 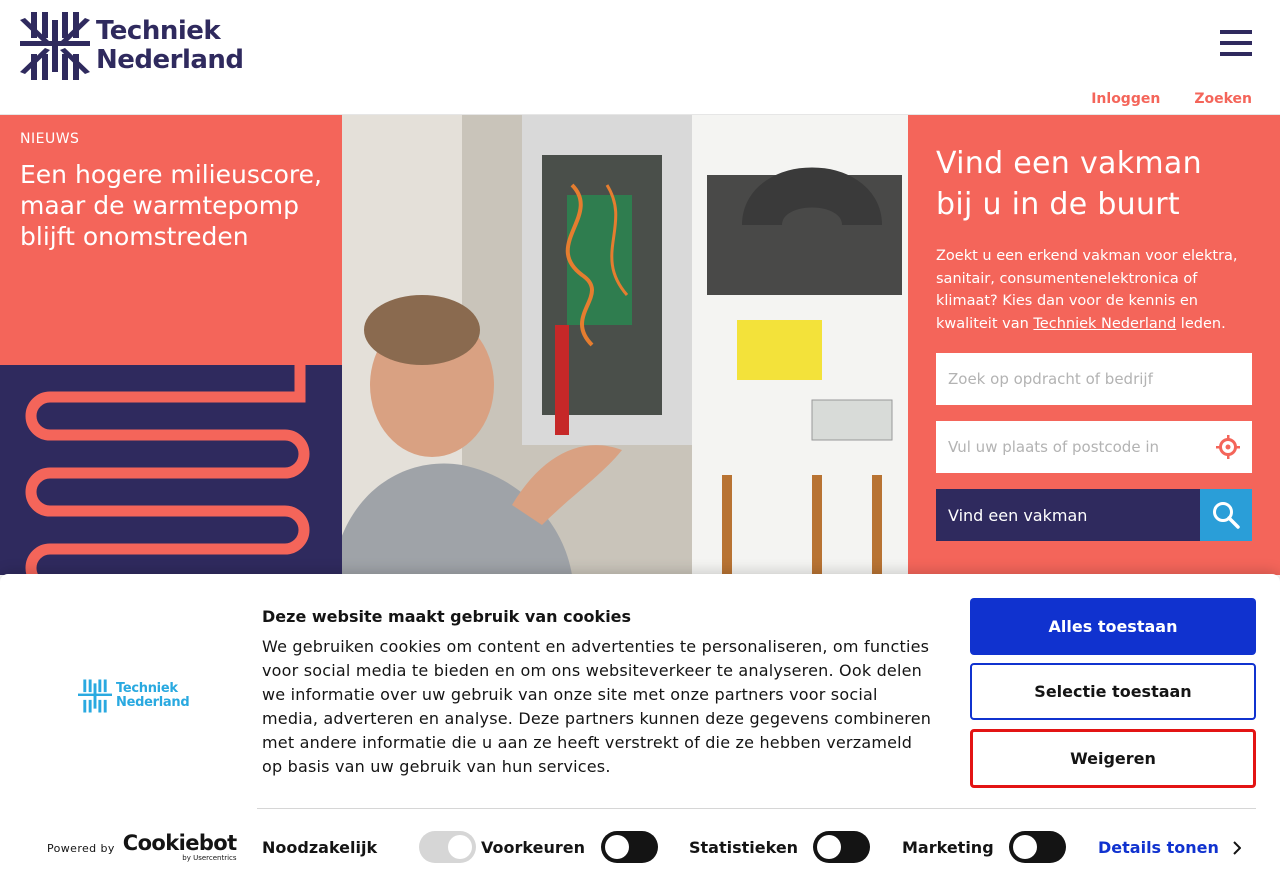 I want to click on allow-selection-button: Selectie toestaan, so click(x=1113, y=691).